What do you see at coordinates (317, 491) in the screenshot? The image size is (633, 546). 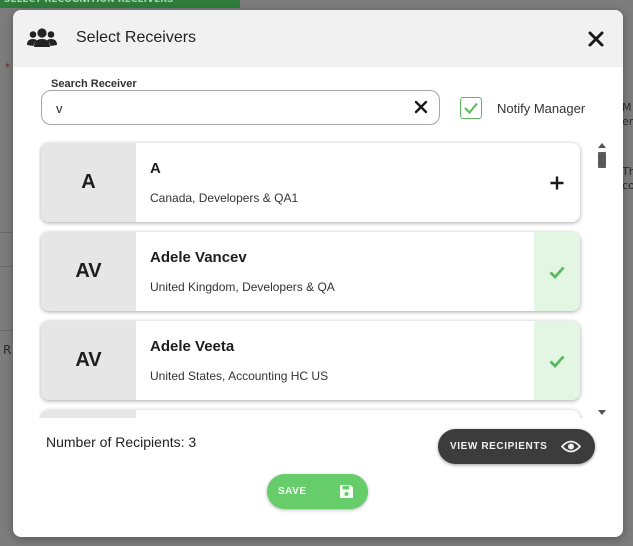 I see `save-button: SAVE` at bounding box center [317, 491].